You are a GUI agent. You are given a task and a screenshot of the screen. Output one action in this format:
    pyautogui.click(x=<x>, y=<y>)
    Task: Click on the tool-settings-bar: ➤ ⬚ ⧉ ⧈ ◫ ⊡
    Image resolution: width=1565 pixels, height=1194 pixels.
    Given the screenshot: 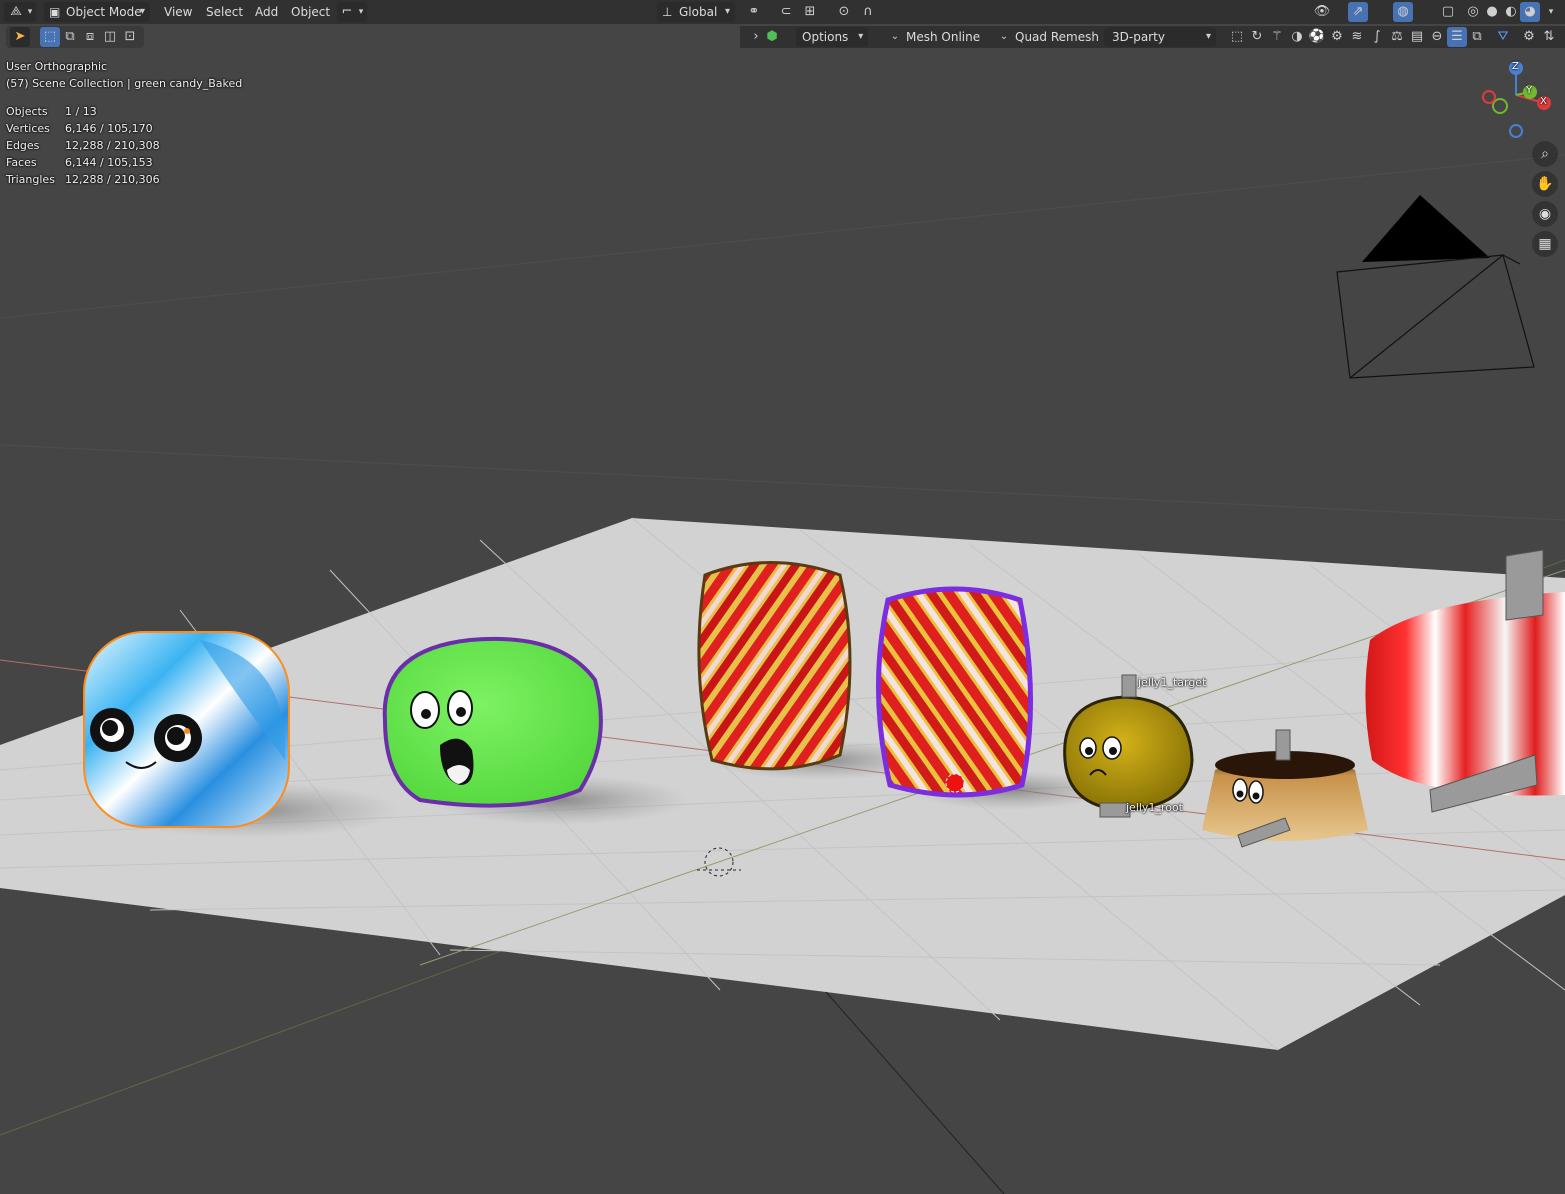 What is the action you would take?
    pyautogui.click(x=75, y=37)
    